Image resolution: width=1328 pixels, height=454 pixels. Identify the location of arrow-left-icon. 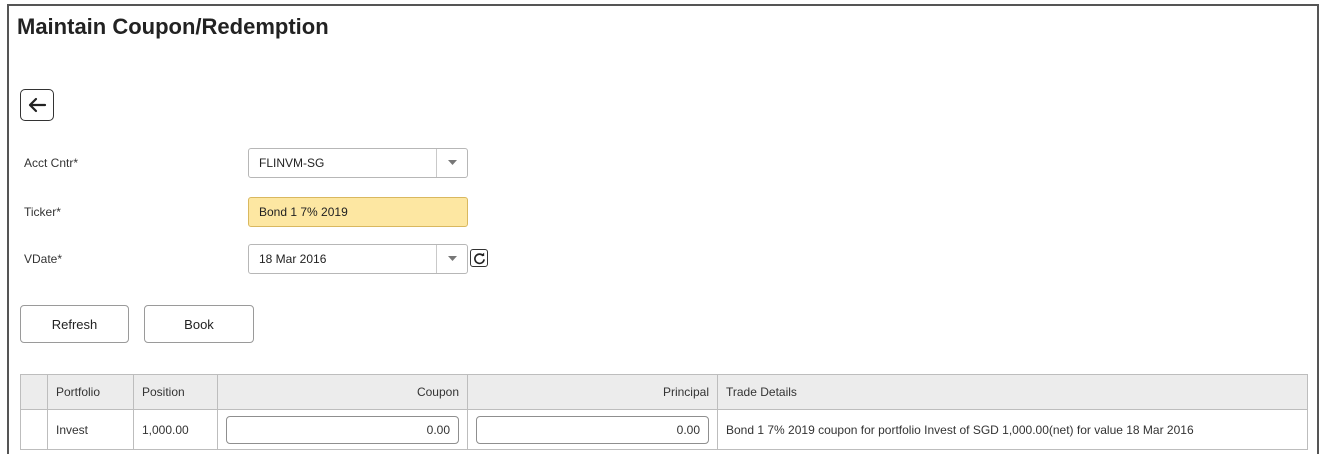
(37, 105).